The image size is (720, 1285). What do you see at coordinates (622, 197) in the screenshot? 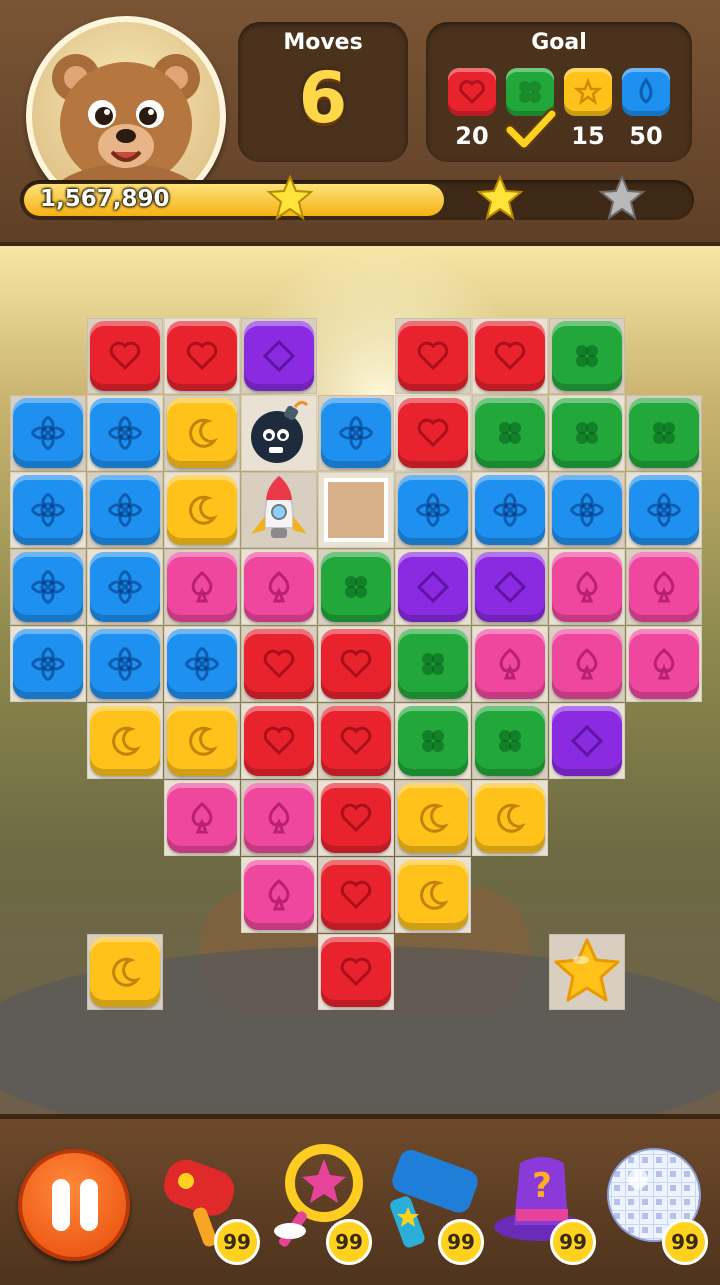
I see `star-icon-empty` at bounding box center [622, 197].